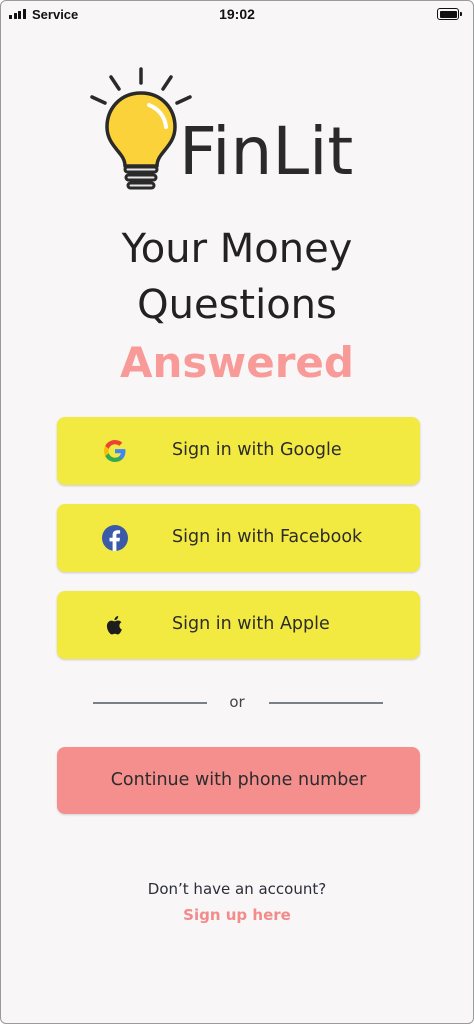 This screenshot has height=1024, width=474. Describe the element at coordinates (114, 625) in the screenshot. I see `apple-icon` at that location.